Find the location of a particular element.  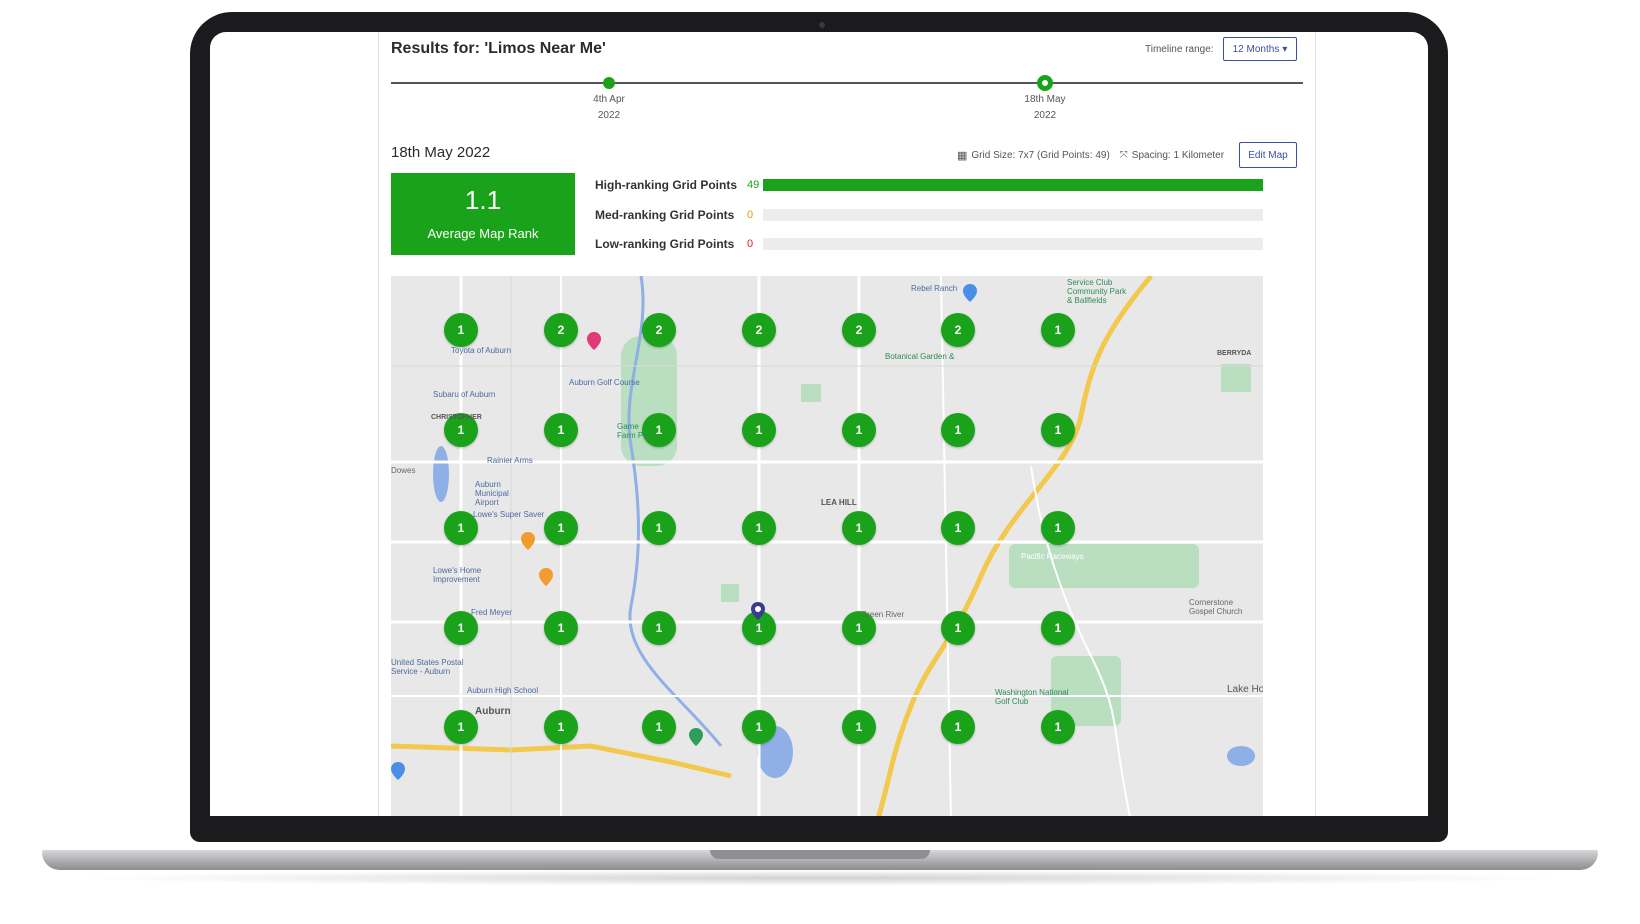

med-ranking-bar is located at coordinates (1013, 215).